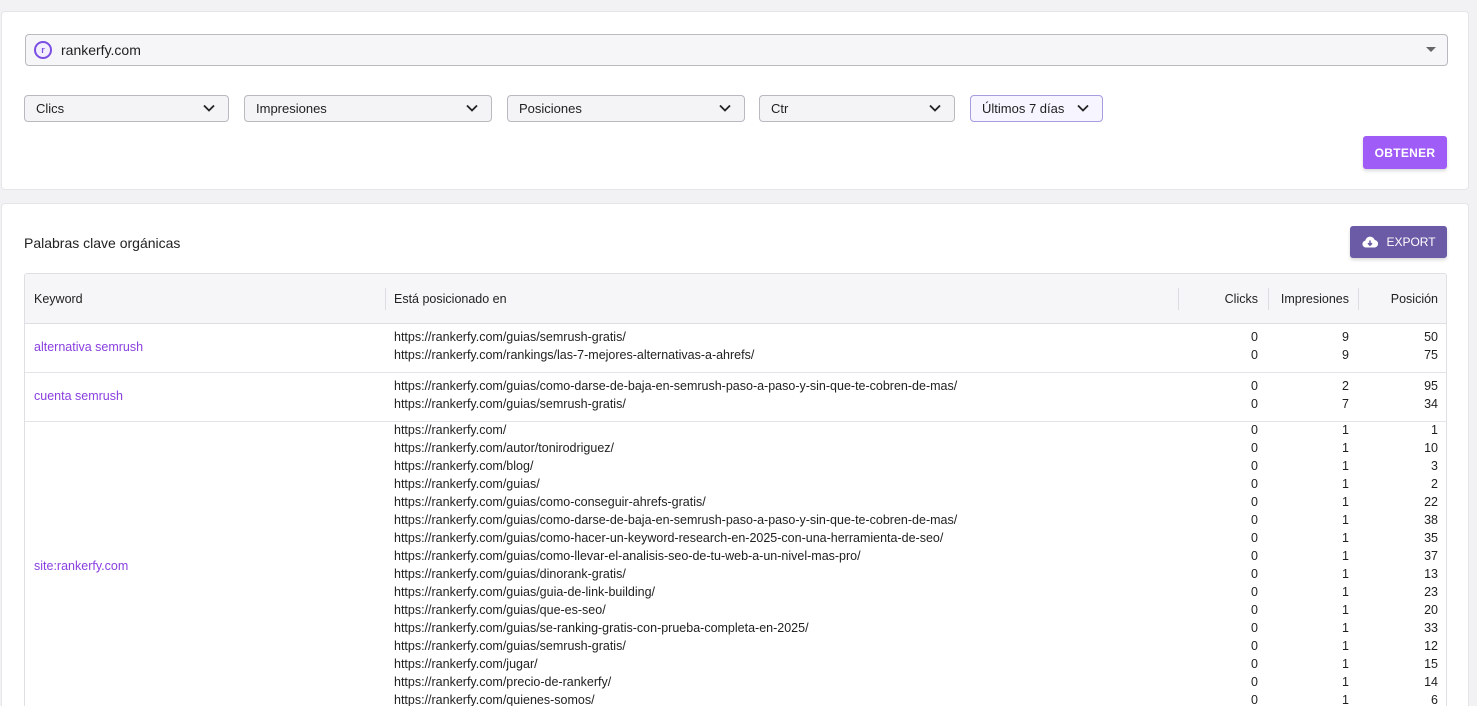 The width and height of the screenshot is (1477, 706). What do you see at coordinates (736, 50) in the screenshot?
I see `site-select: r rankerfy.com` at bounding box center [736, 50].